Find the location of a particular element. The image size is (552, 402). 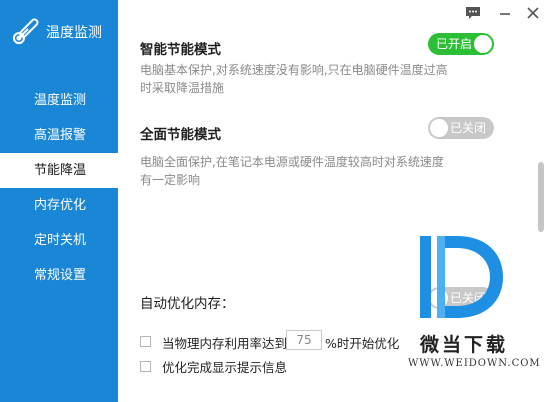

smart-mode-toggle: 已开启 is located at coordinates (461, 44).